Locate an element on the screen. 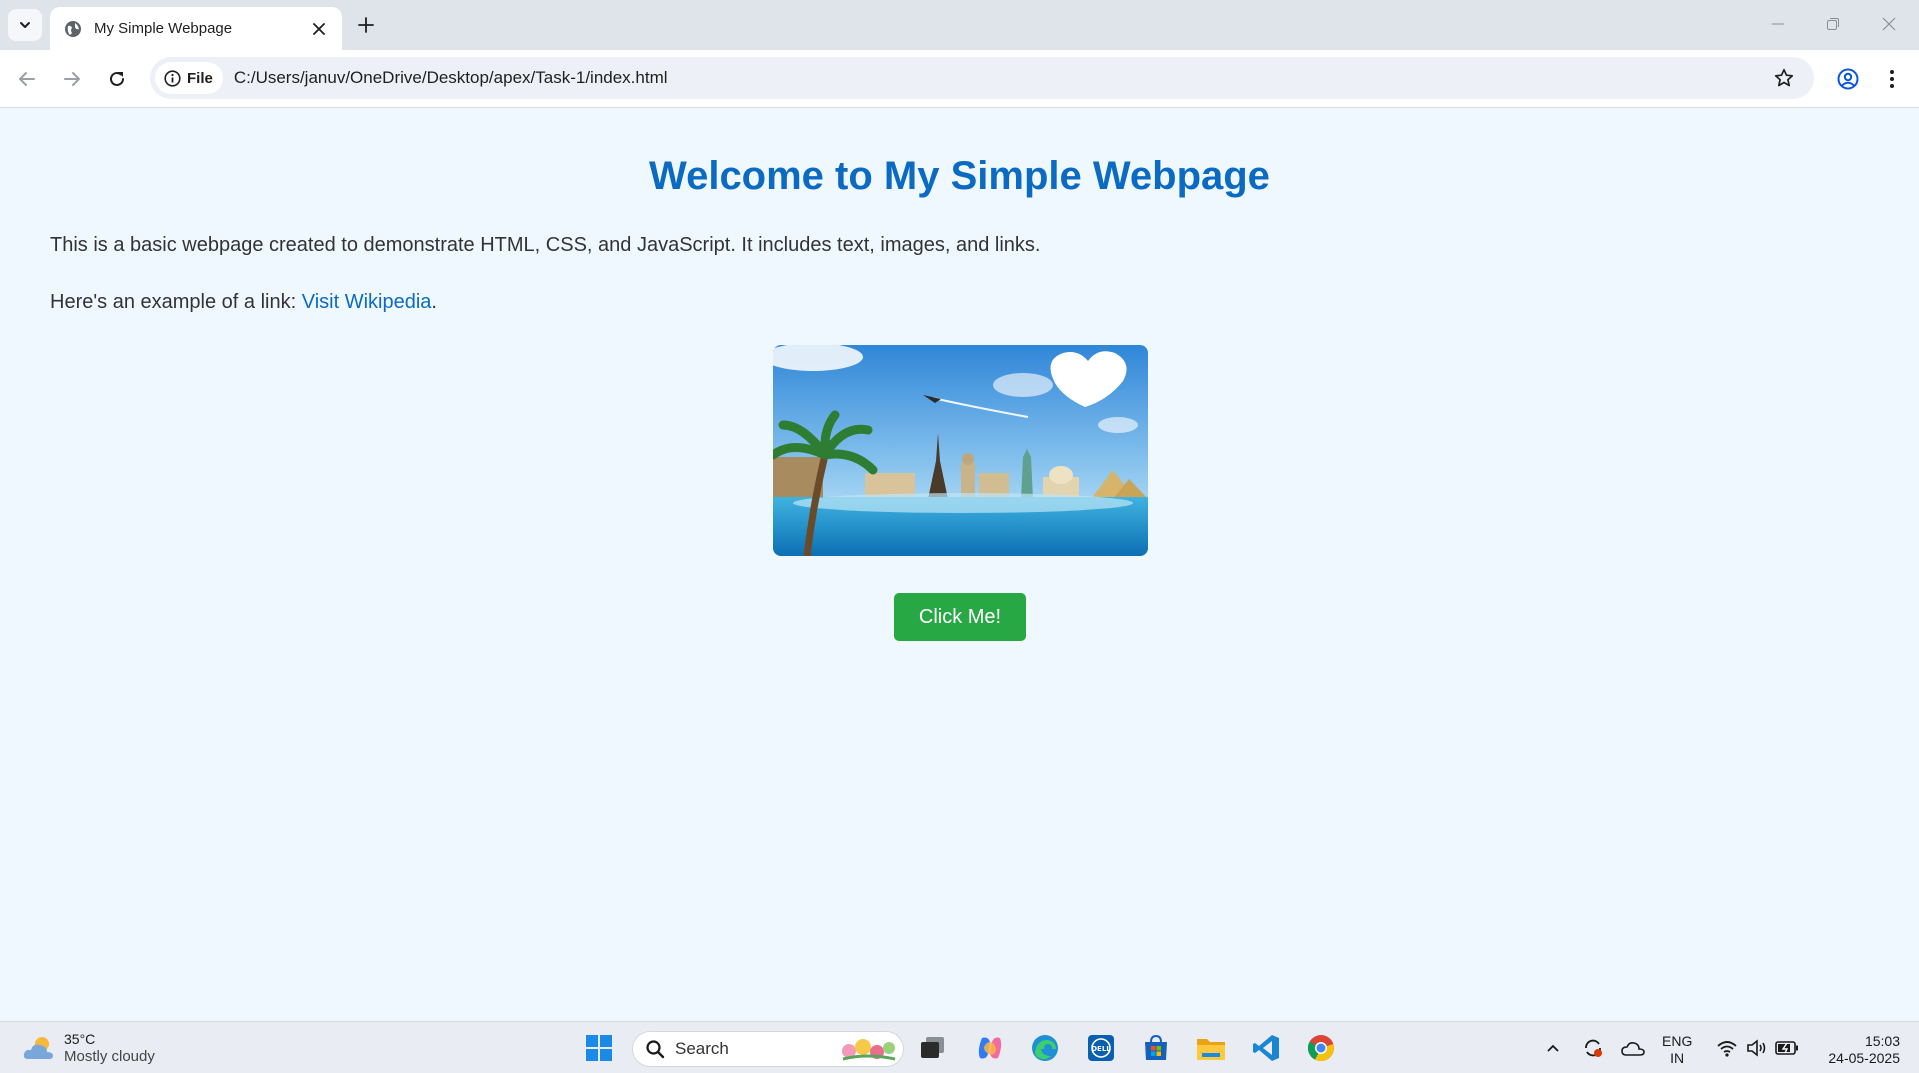 The width and height of the screenshot is (1919, 1073). minimize-button is located at coordinates (1778, 24).